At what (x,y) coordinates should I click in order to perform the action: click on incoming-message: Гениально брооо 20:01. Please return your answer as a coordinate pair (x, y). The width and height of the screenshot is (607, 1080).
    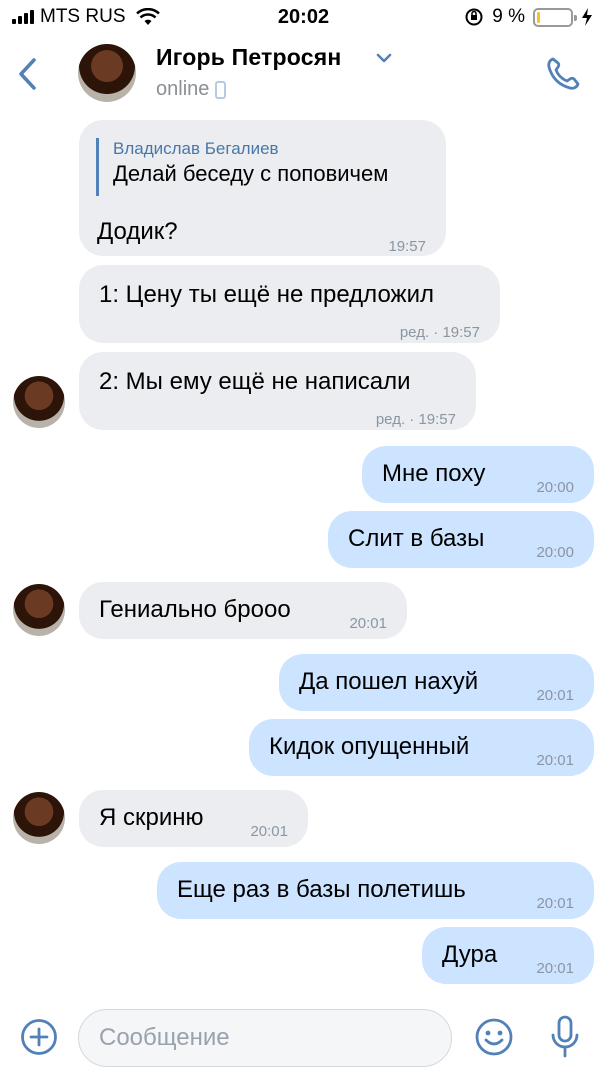
    Looking at the image, I should click on (243, 610).